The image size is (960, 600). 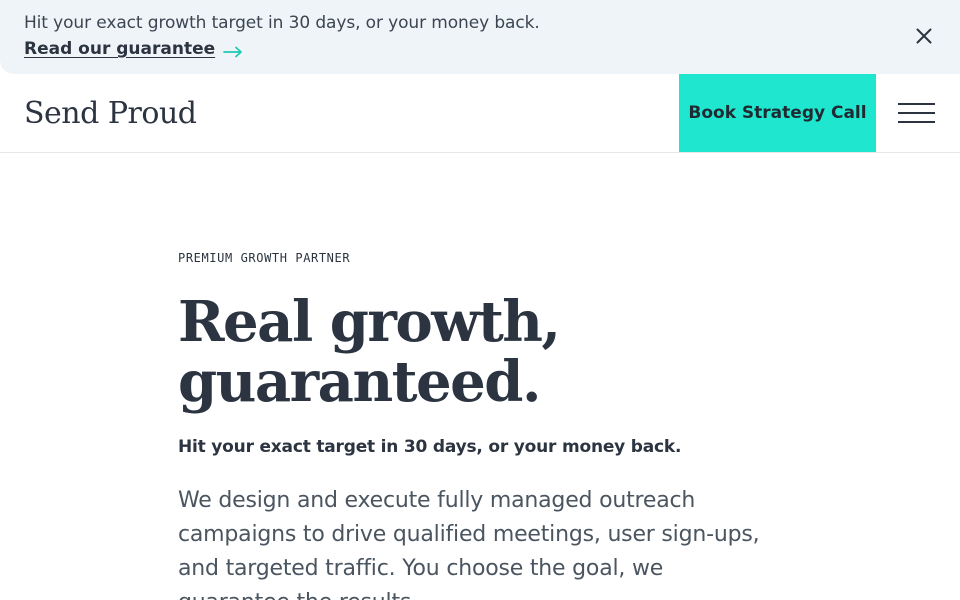 I want to click on arrow-right-icon, so click(x=233, y=50).